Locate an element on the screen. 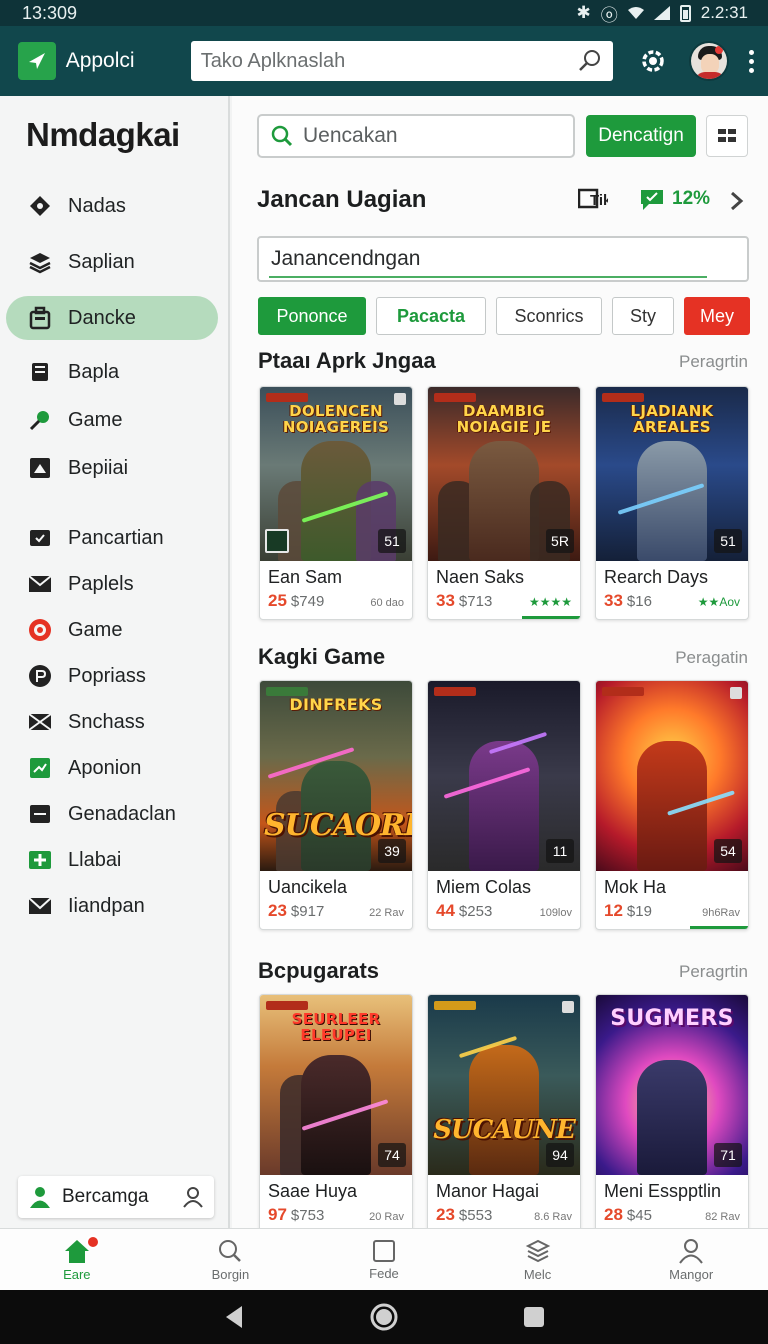  mountain-icon is located at coordinates (40, 468).